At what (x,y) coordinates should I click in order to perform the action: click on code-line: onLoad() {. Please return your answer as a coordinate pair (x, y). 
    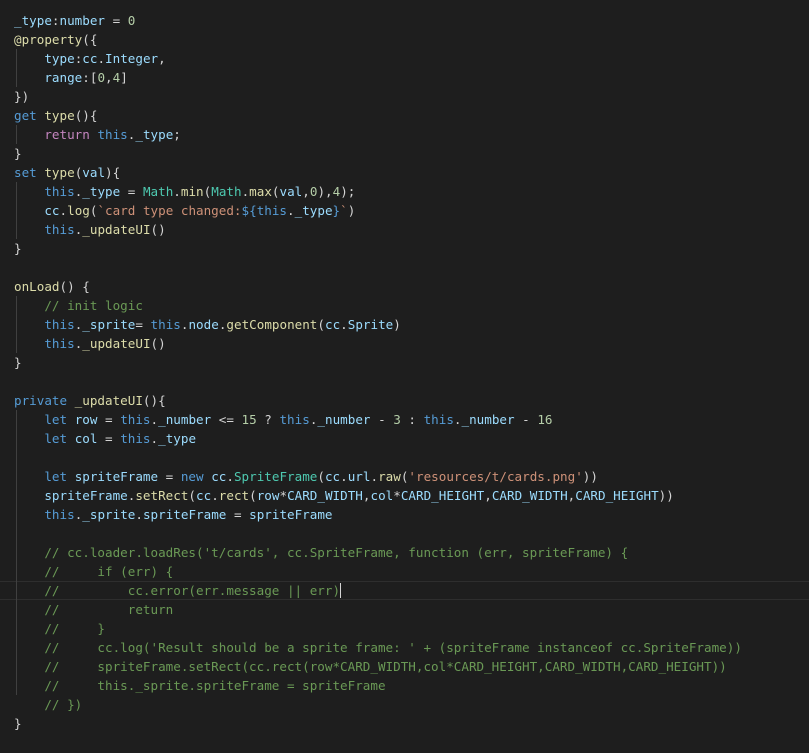
    Looking at the image, I should click on (52, 286).